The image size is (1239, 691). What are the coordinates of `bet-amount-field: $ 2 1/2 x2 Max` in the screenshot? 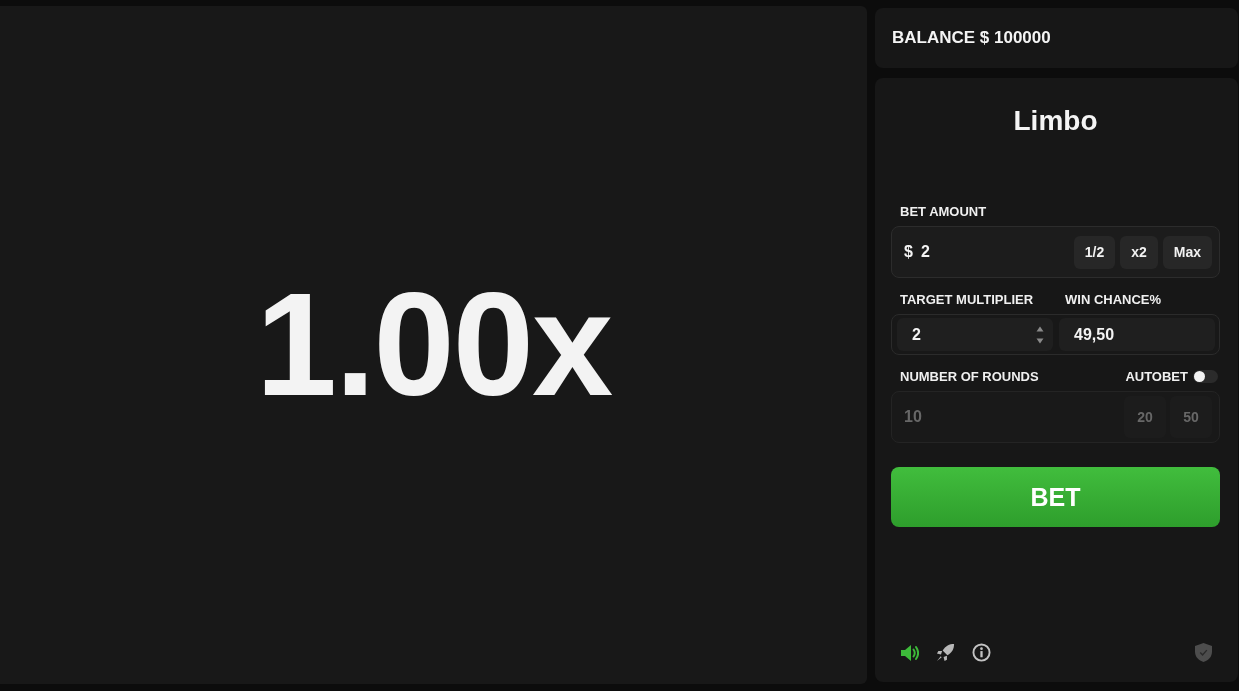 It's located at (1055, 252).